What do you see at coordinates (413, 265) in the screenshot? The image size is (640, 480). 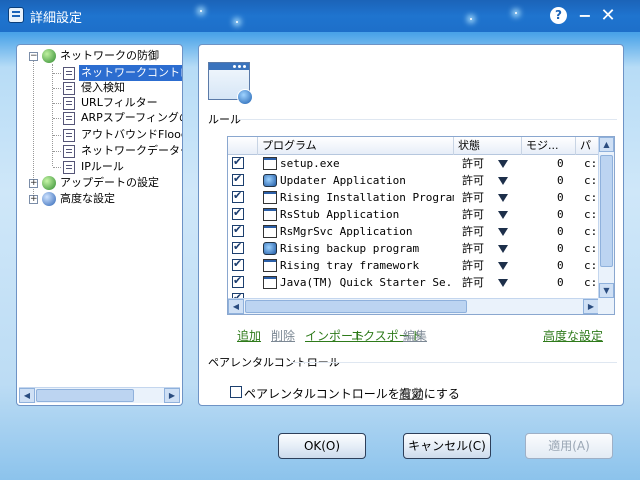 I see `table-row: Rising tray framework 許可 0 c:` at bounding box center [413, 265].